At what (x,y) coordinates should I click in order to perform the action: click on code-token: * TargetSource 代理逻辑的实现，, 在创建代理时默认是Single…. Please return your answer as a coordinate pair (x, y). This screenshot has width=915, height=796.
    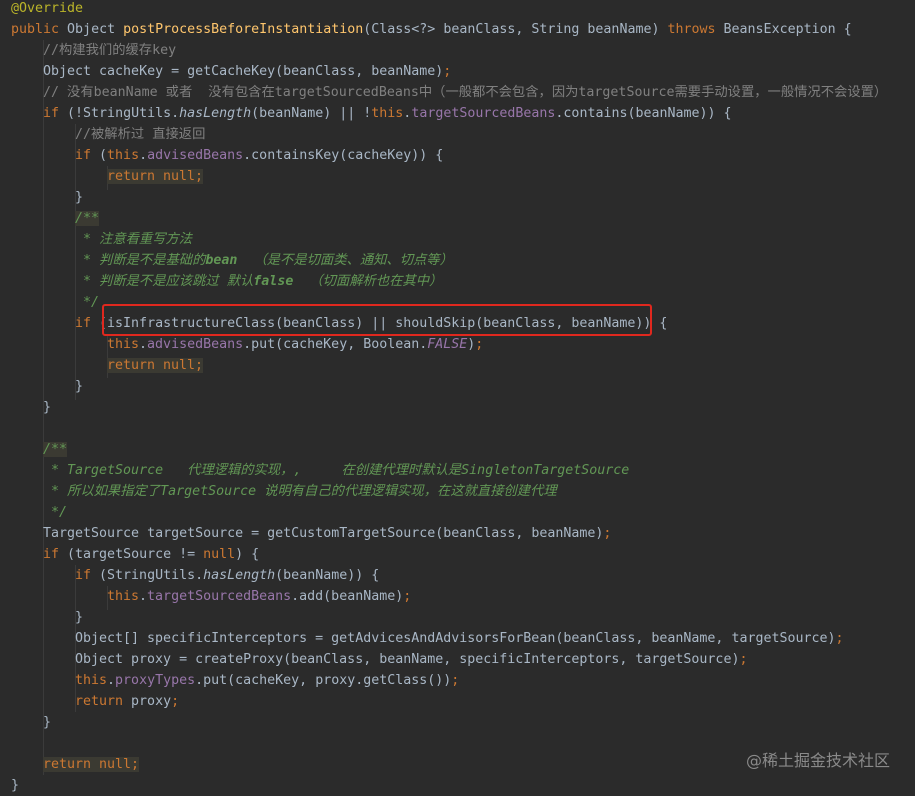
    Looking at the image, I should click on (336, 470).